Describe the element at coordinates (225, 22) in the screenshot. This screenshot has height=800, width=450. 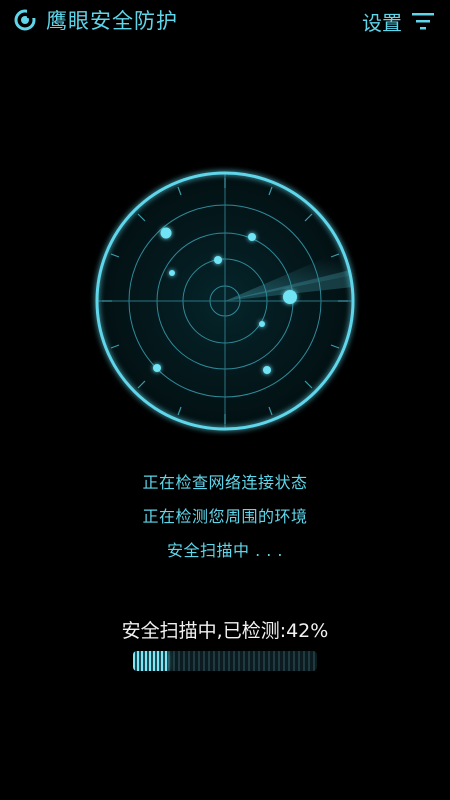
I see `top-bar: 鹰眼安全防护 设置` at that location.